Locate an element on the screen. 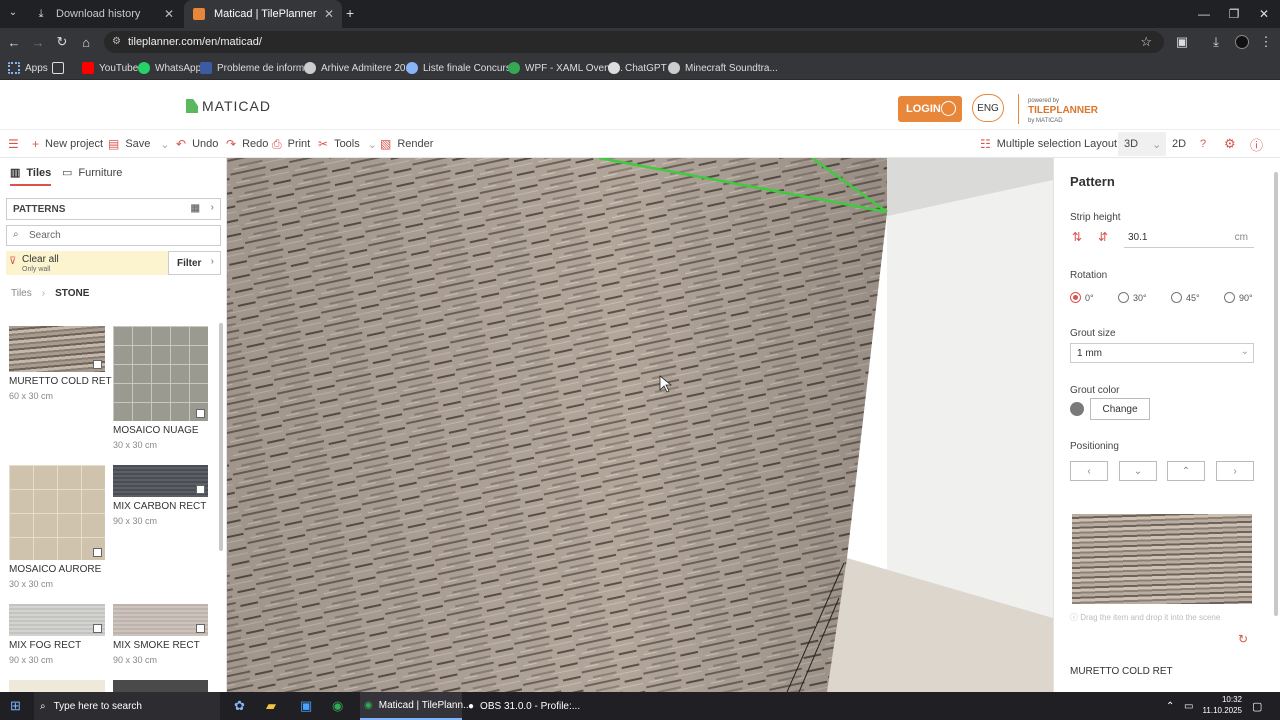 This screenshot has width=1280, height=720. rotation-45-radio: 45° is located at coordinates (1185, 297).